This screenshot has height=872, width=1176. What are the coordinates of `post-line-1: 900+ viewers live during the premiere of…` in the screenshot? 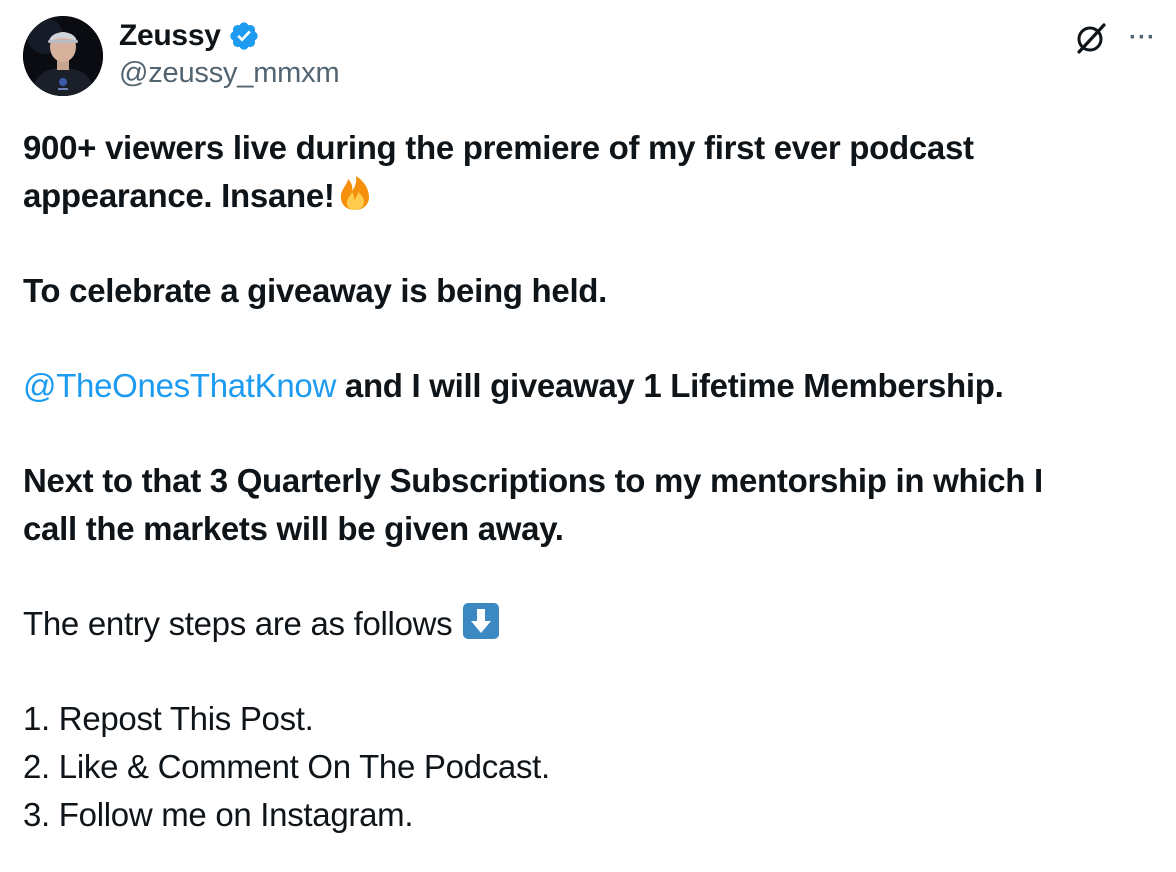 It's located at (498, 147).